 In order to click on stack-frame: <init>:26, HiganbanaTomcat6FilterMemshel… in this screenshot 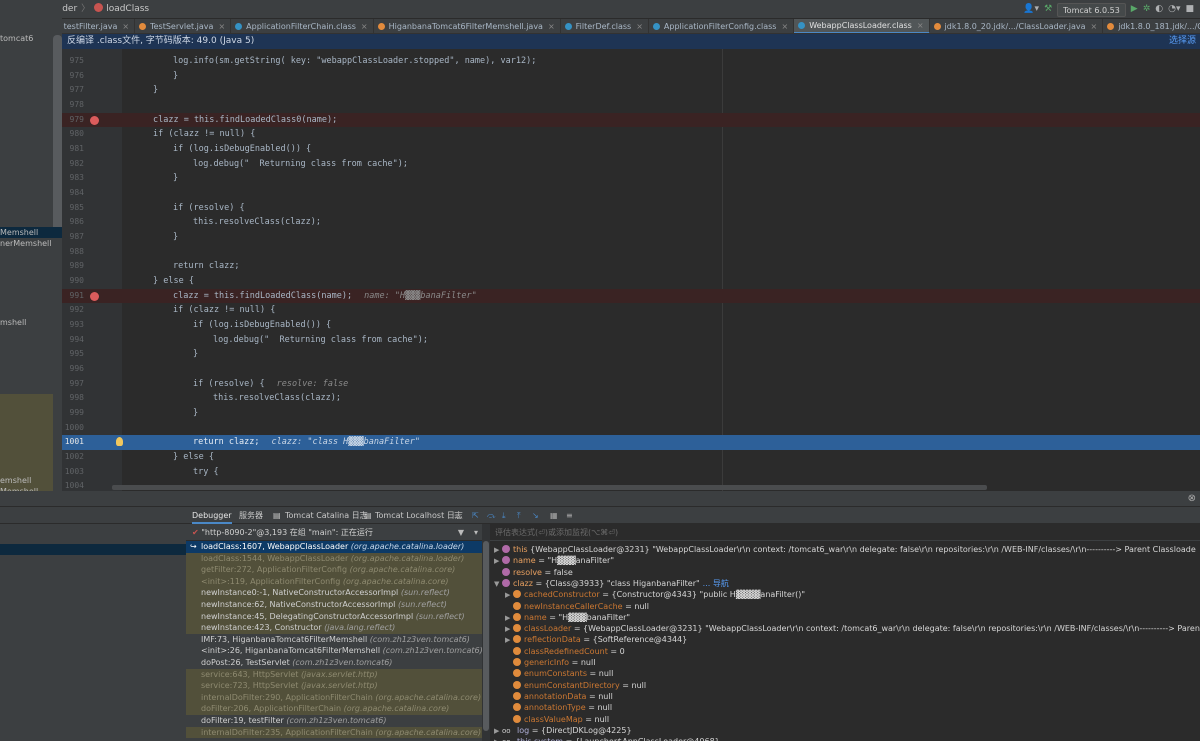, I will do `click(334, 651)`.